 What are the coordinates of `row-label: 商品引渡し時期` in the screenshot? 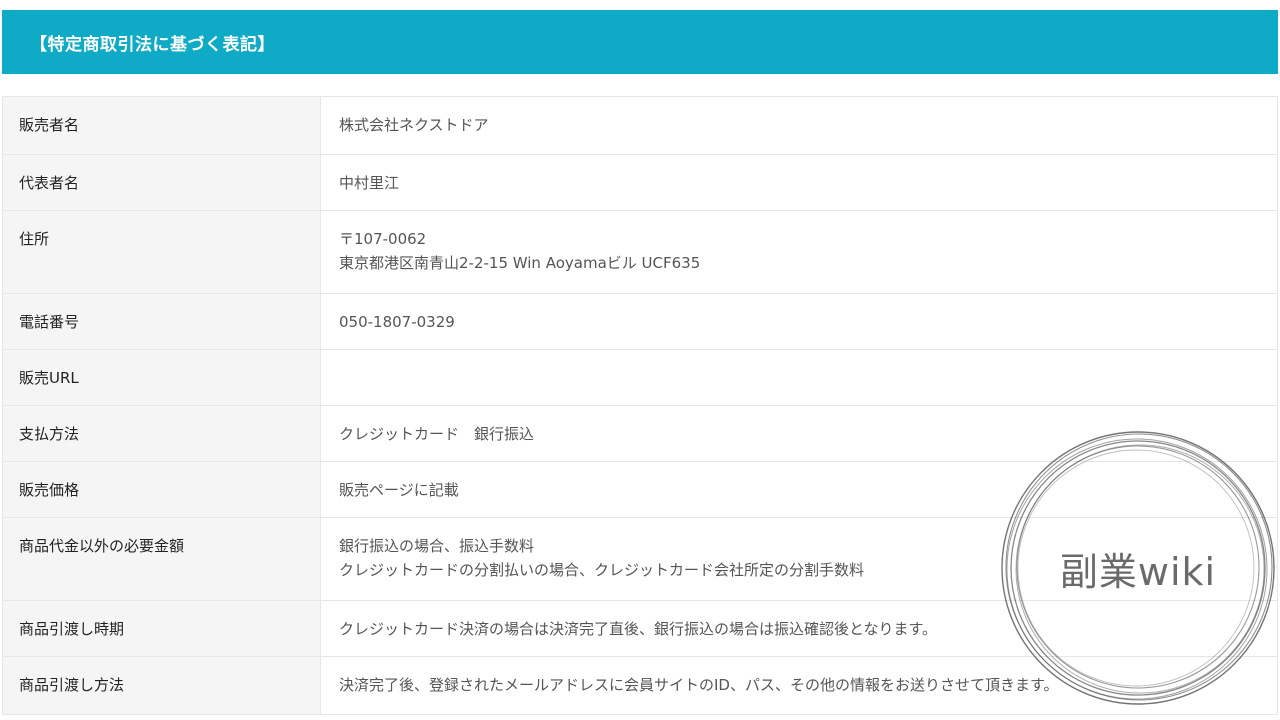 It's located at (161, 628).